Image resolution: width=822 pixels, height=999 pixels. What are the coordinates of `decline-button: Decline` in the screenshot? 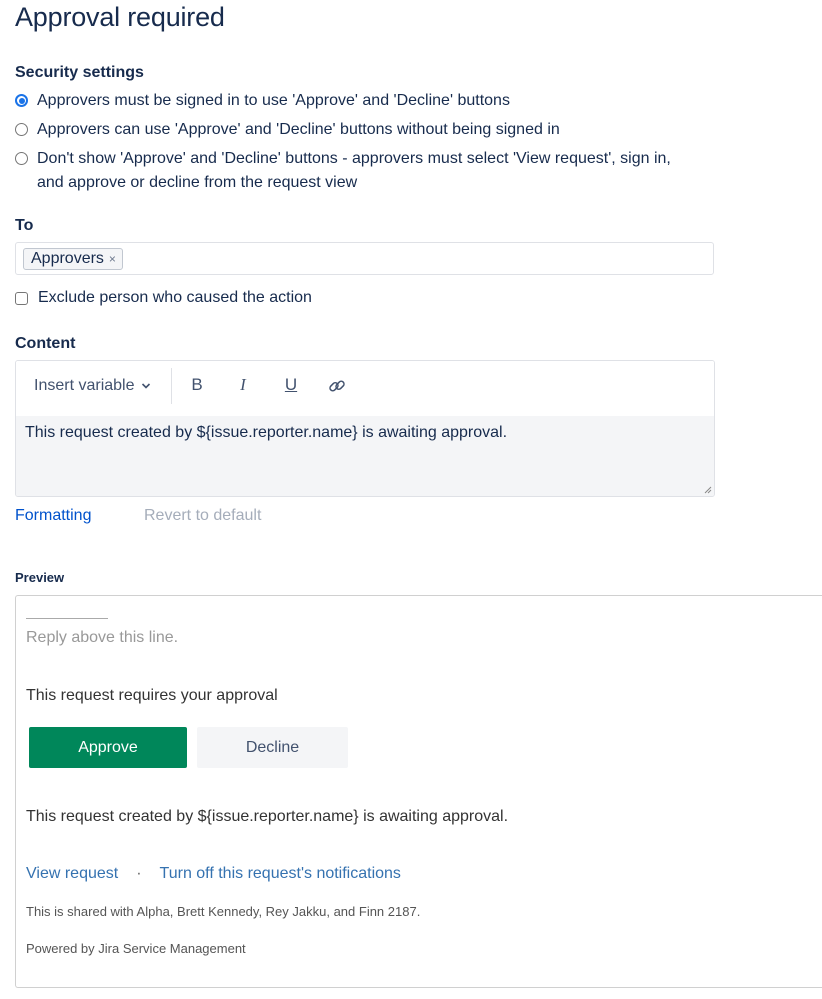 It's located at (272, 747).